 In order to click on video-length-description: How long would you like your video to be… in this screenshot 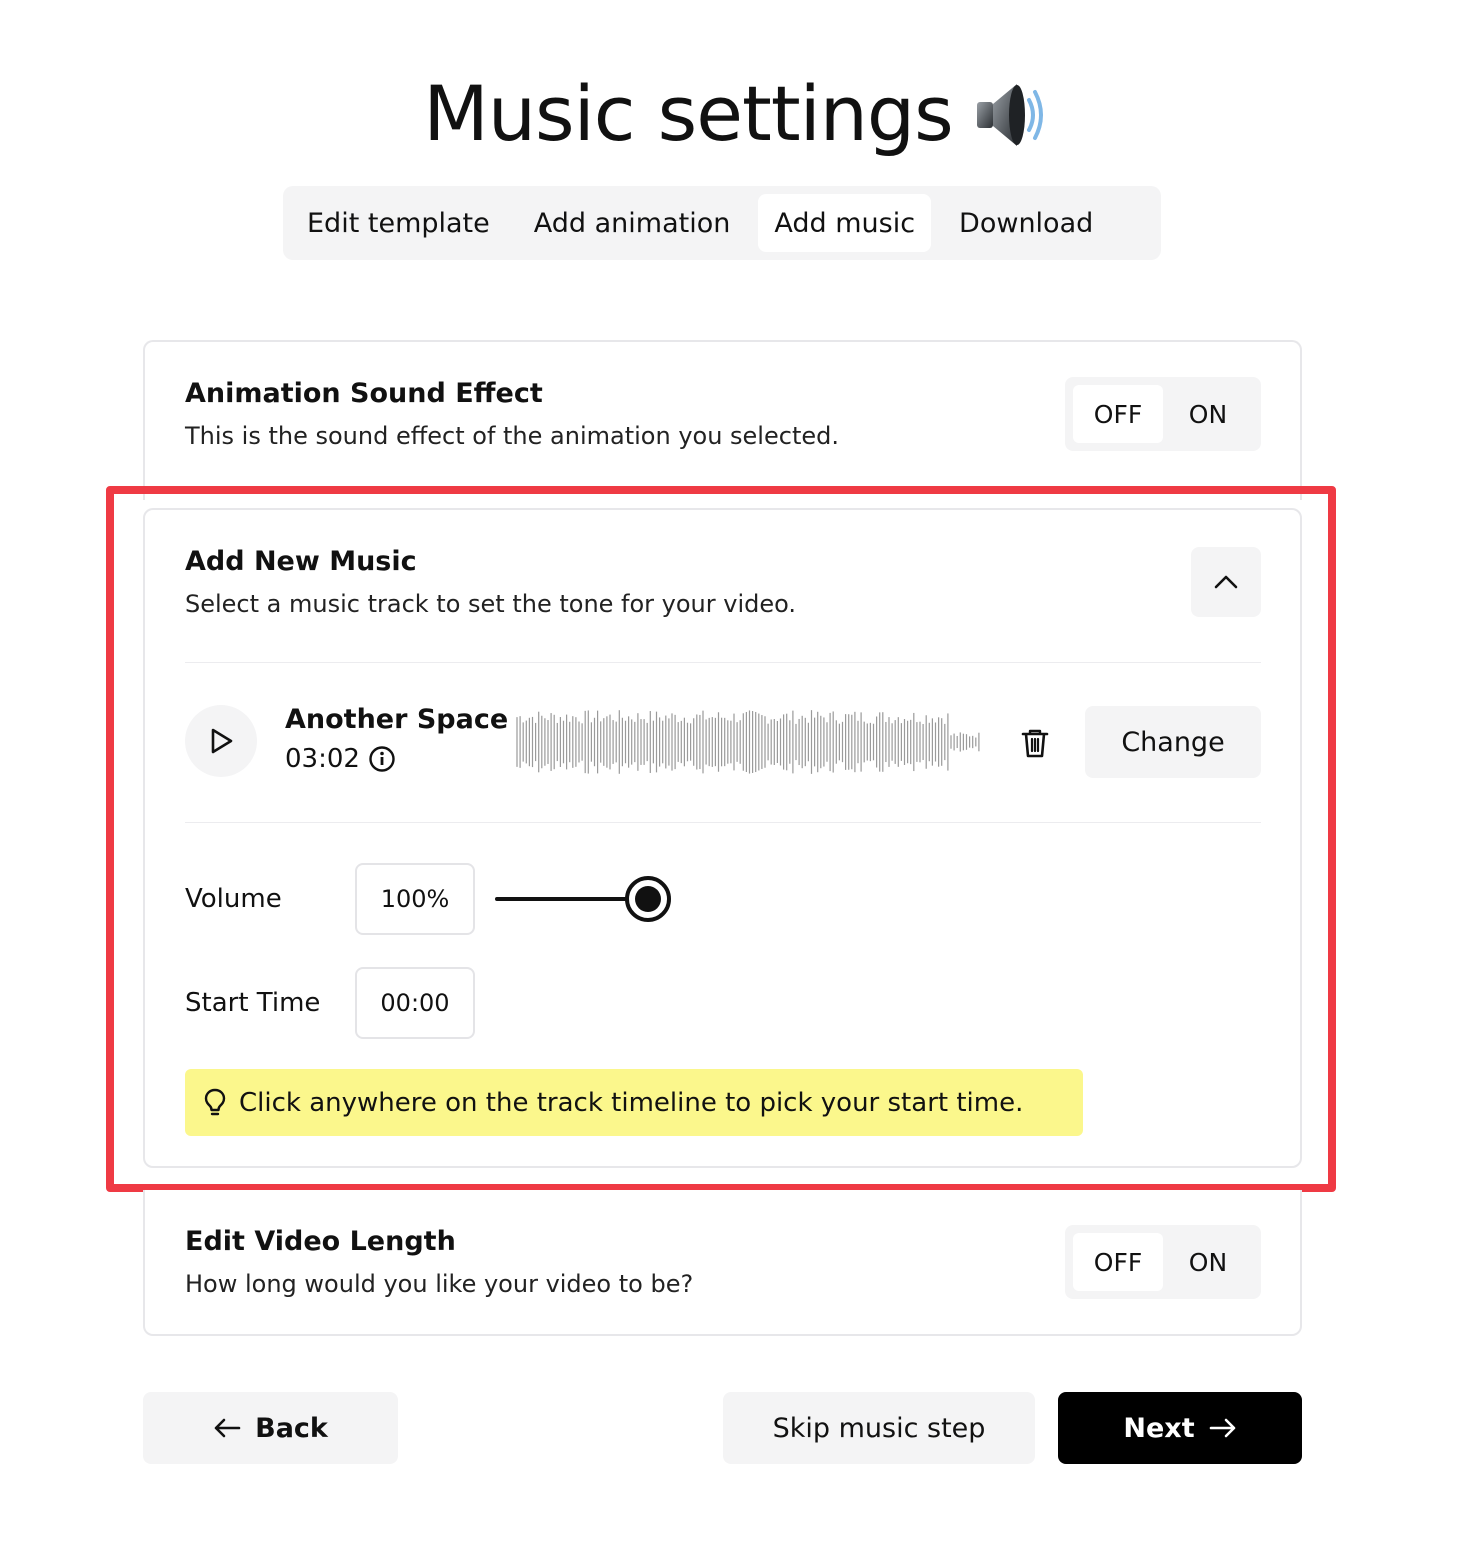, I will do `click(439, 1284)`.